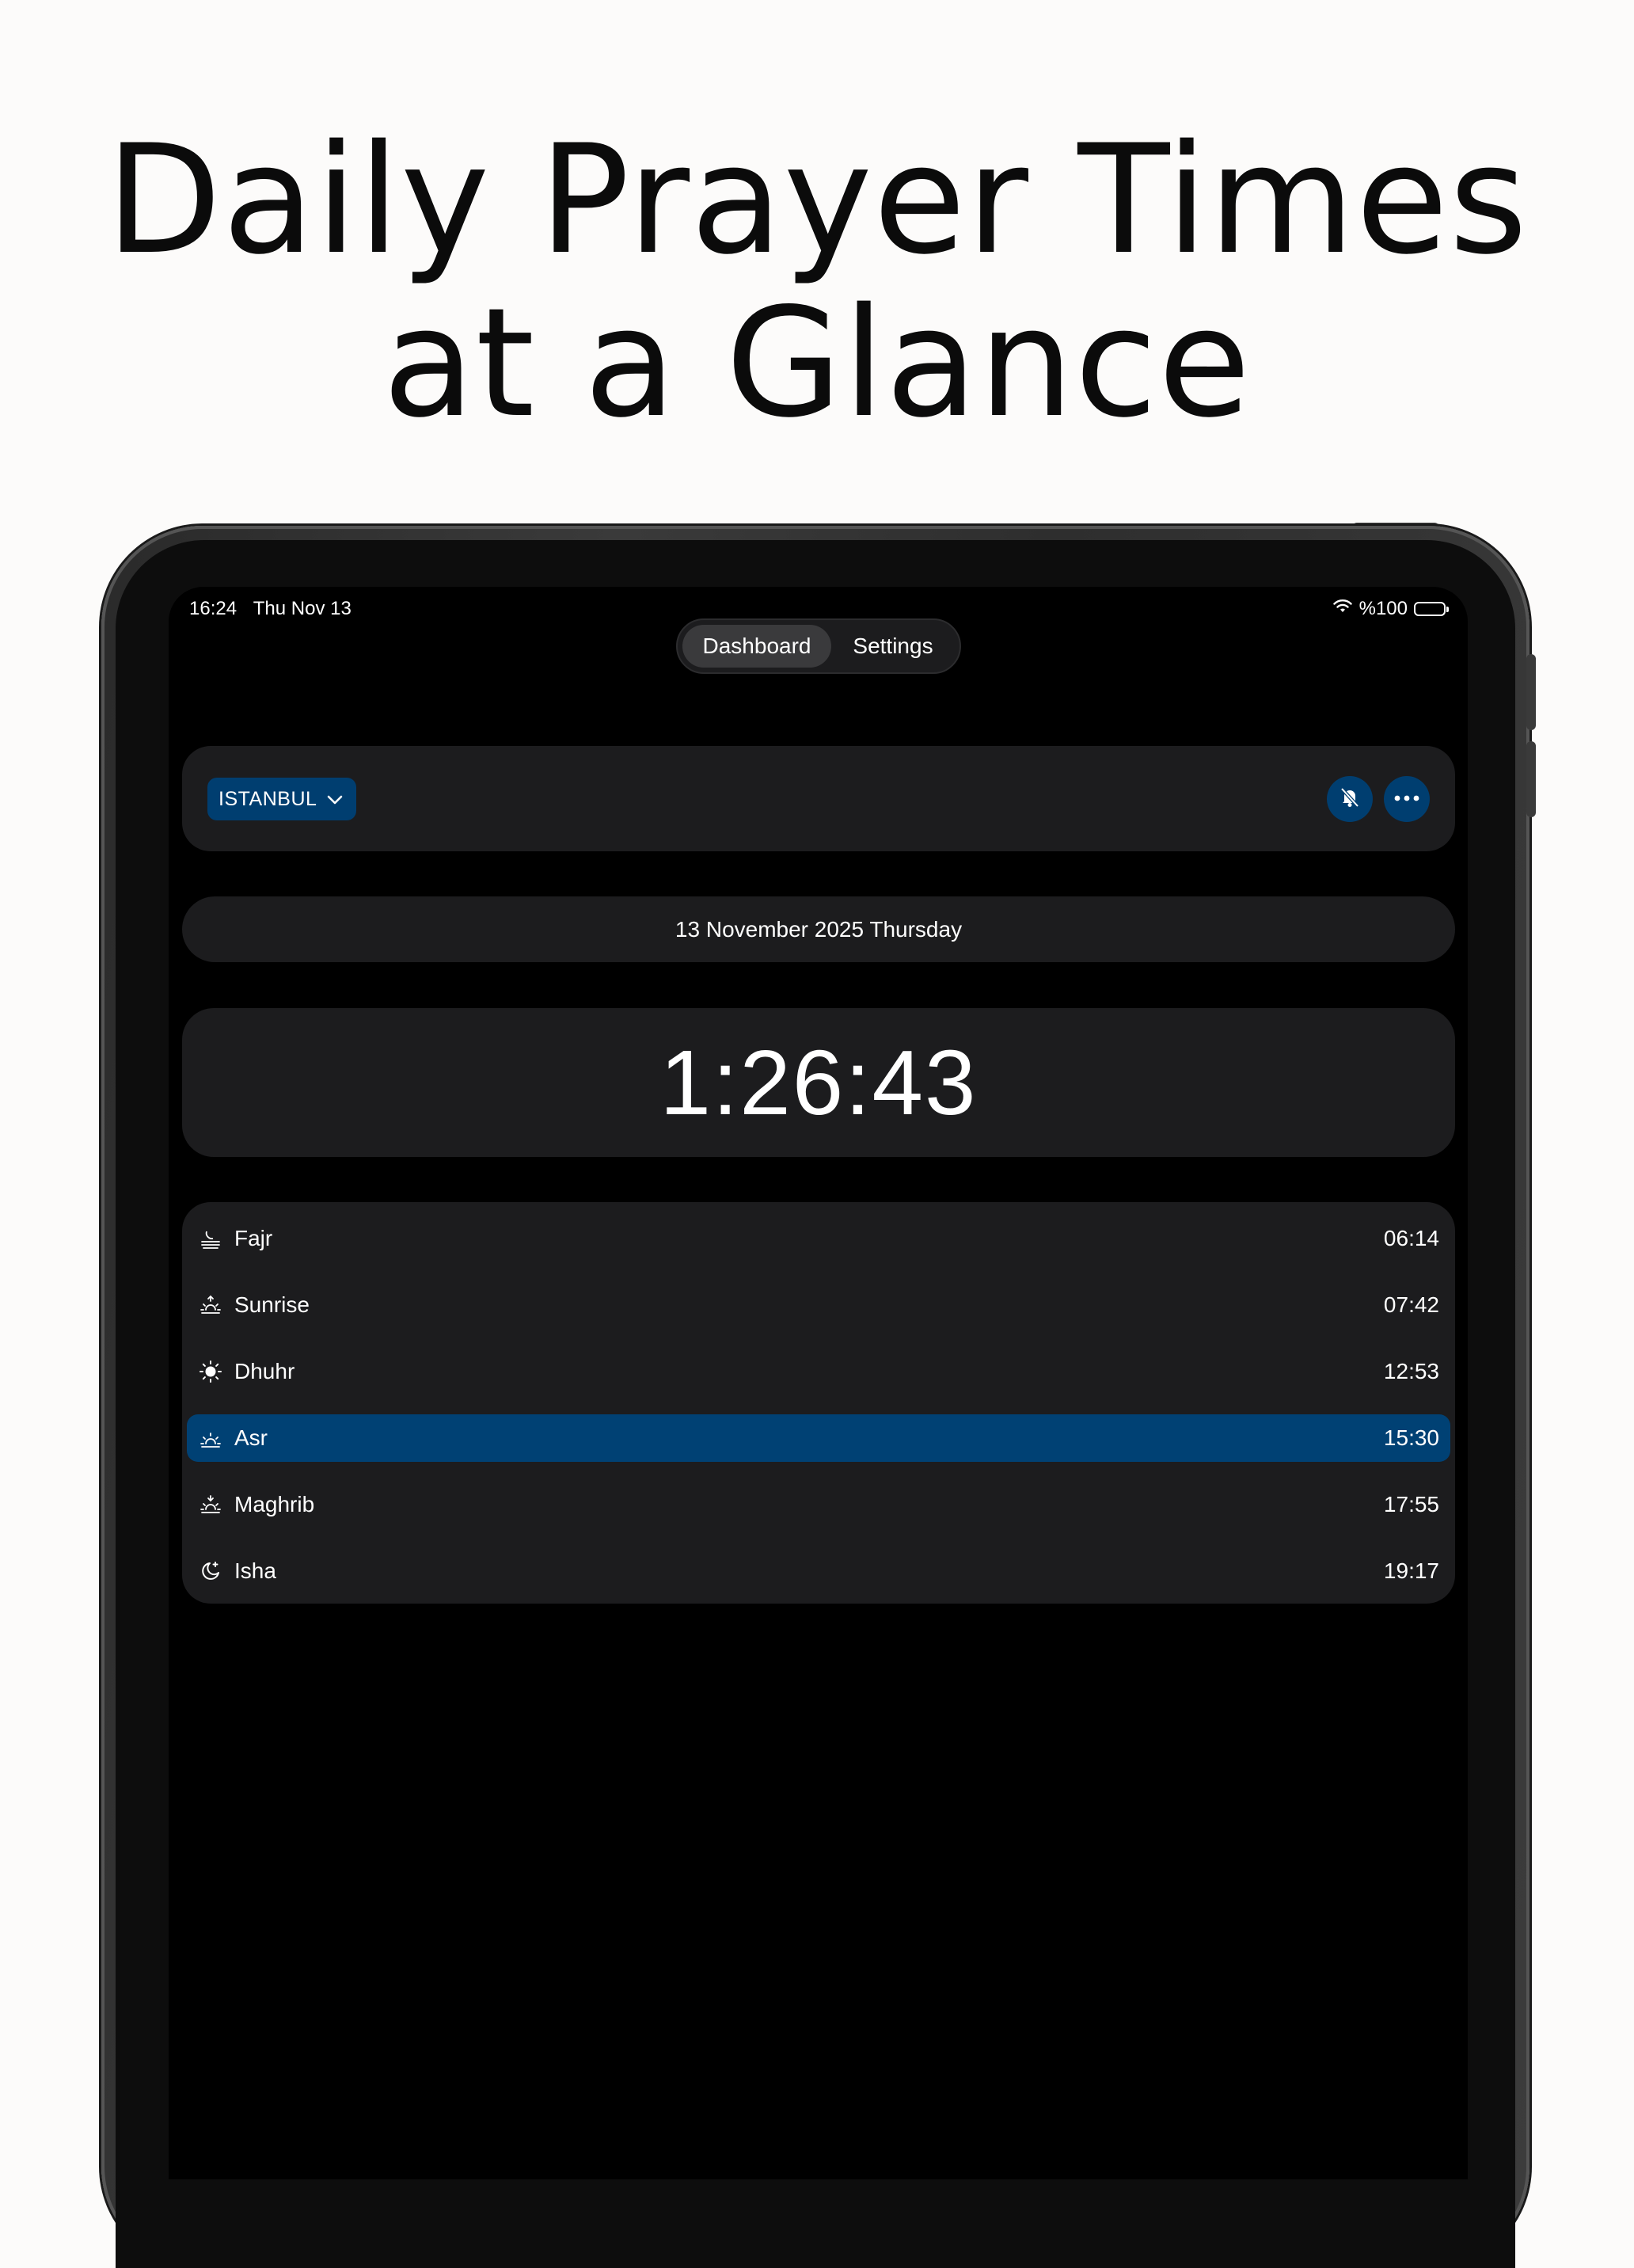  What do you see at coordinates (1411, 1570) in the screenshot?
I see `prayer-time: 19:17` at bounding box center [1411, 1570].